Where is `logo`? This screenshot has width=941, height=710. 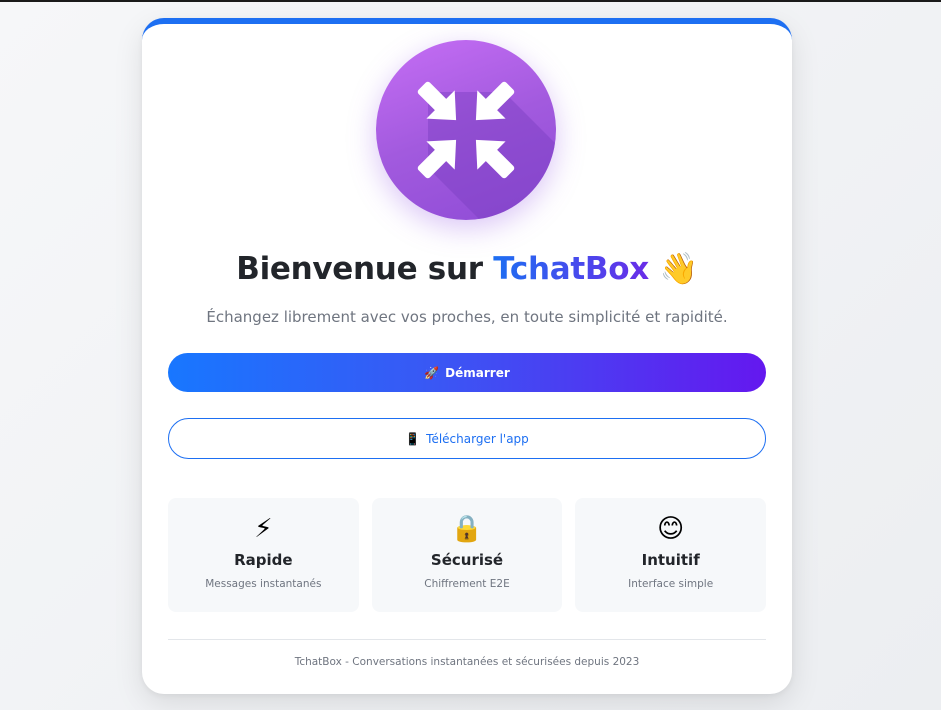
logo is located at coordinates (466, 130).